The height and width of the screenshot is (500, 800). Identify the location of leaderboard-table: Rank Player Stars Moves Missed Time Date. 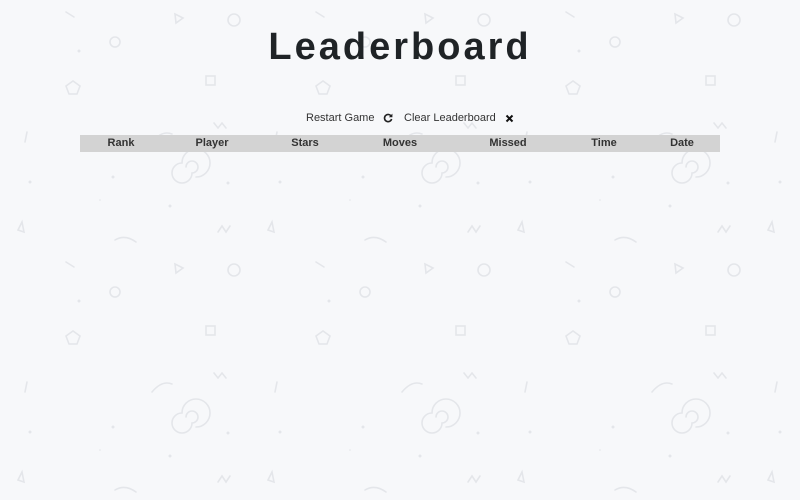
(400, 143).